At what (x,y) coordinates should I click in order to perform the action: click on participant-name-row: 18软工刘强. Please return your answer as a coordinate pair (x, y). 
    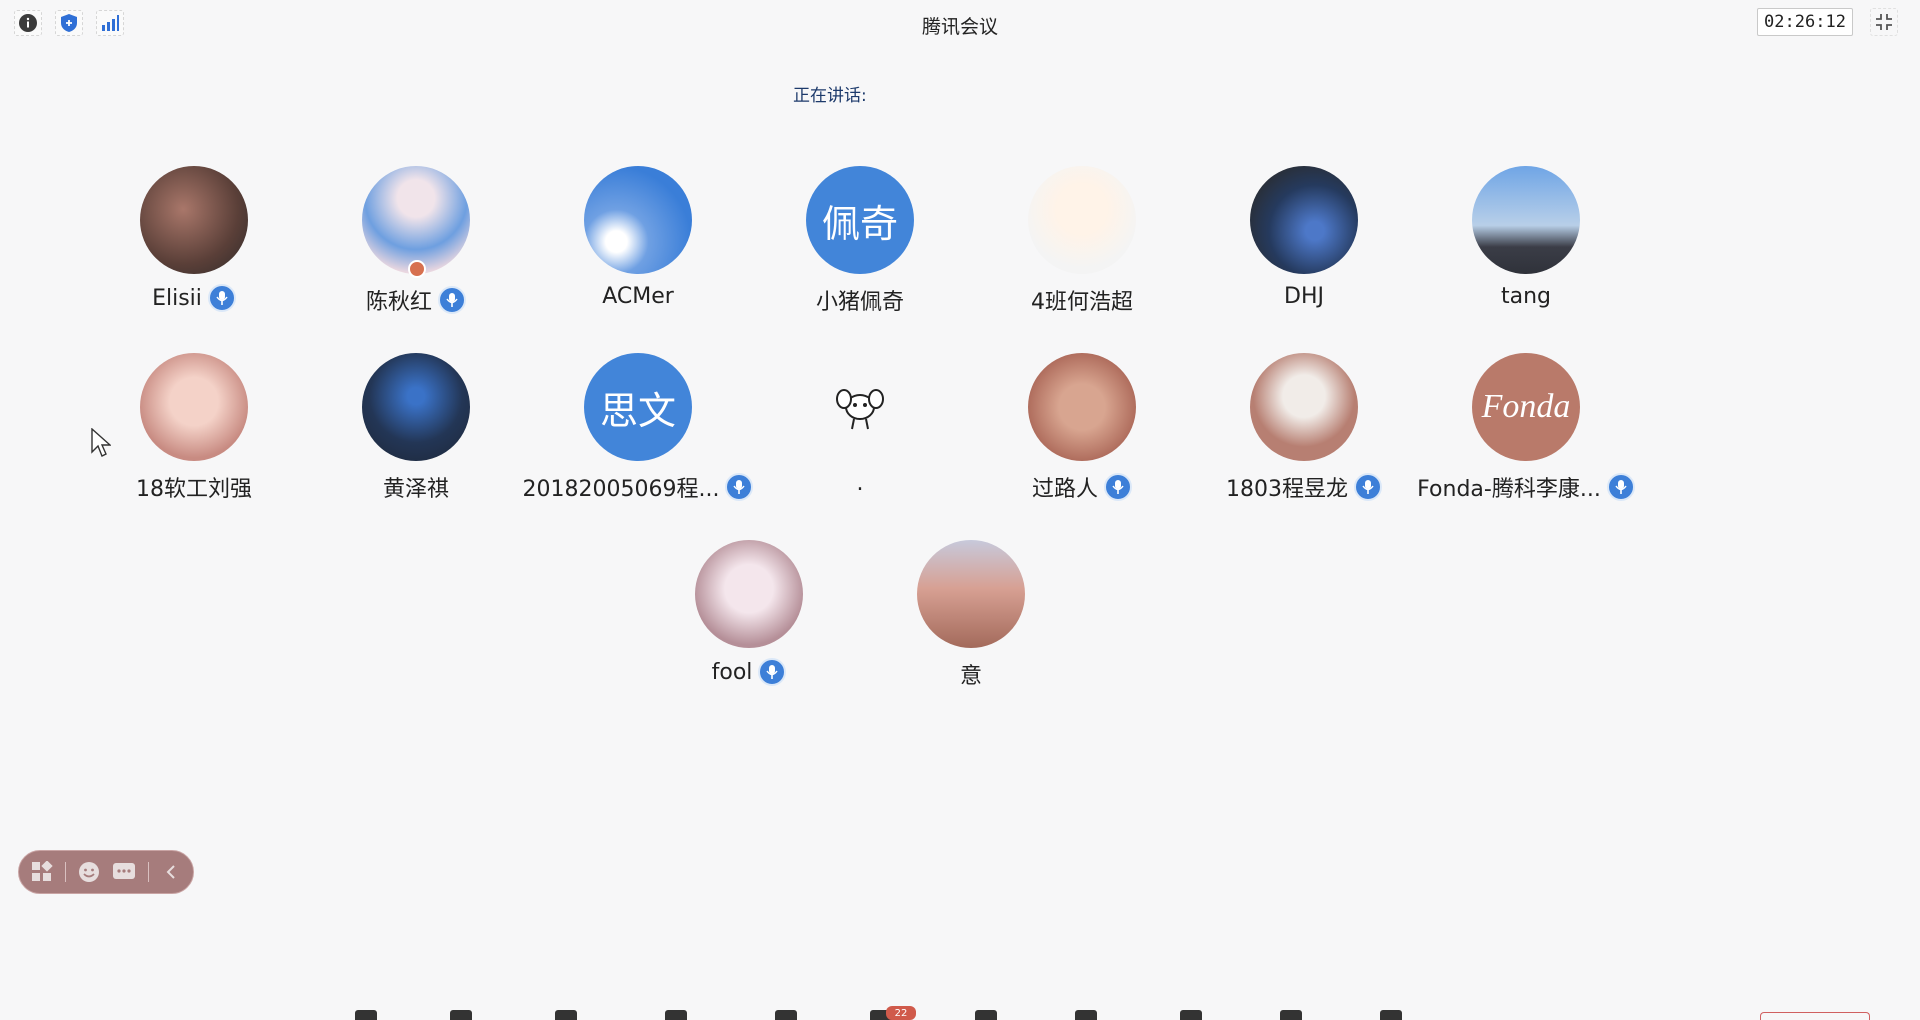
    Looking at the image, I should click on (194, 487).